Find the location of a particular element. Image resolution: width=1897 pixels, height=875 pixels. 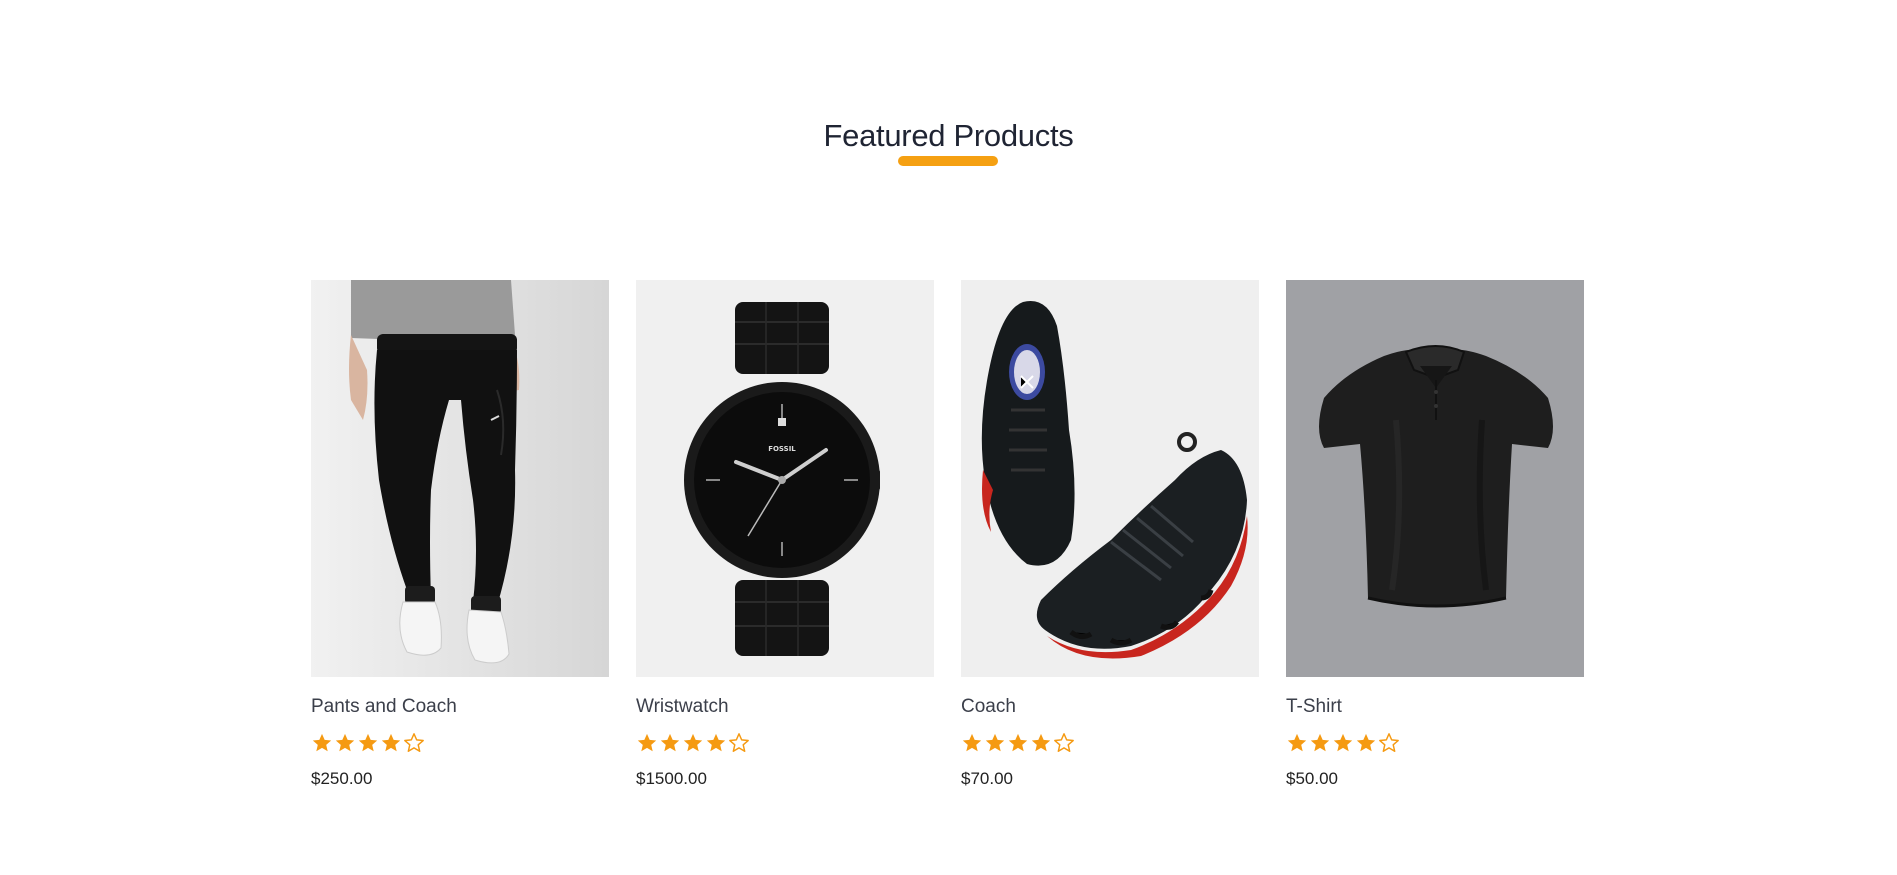

black-polo-shirt-image is located at coordinates (1435, 478).